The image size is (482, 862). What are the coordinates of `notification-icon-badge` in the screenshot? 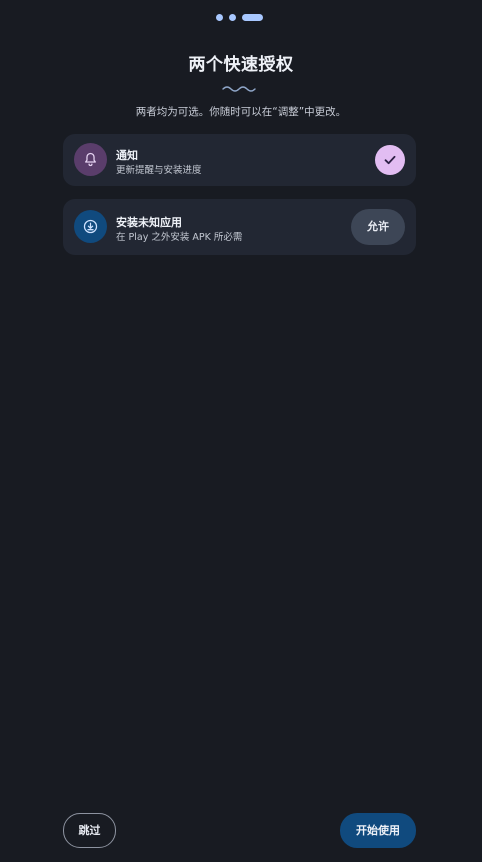 It's located at (90, 159).